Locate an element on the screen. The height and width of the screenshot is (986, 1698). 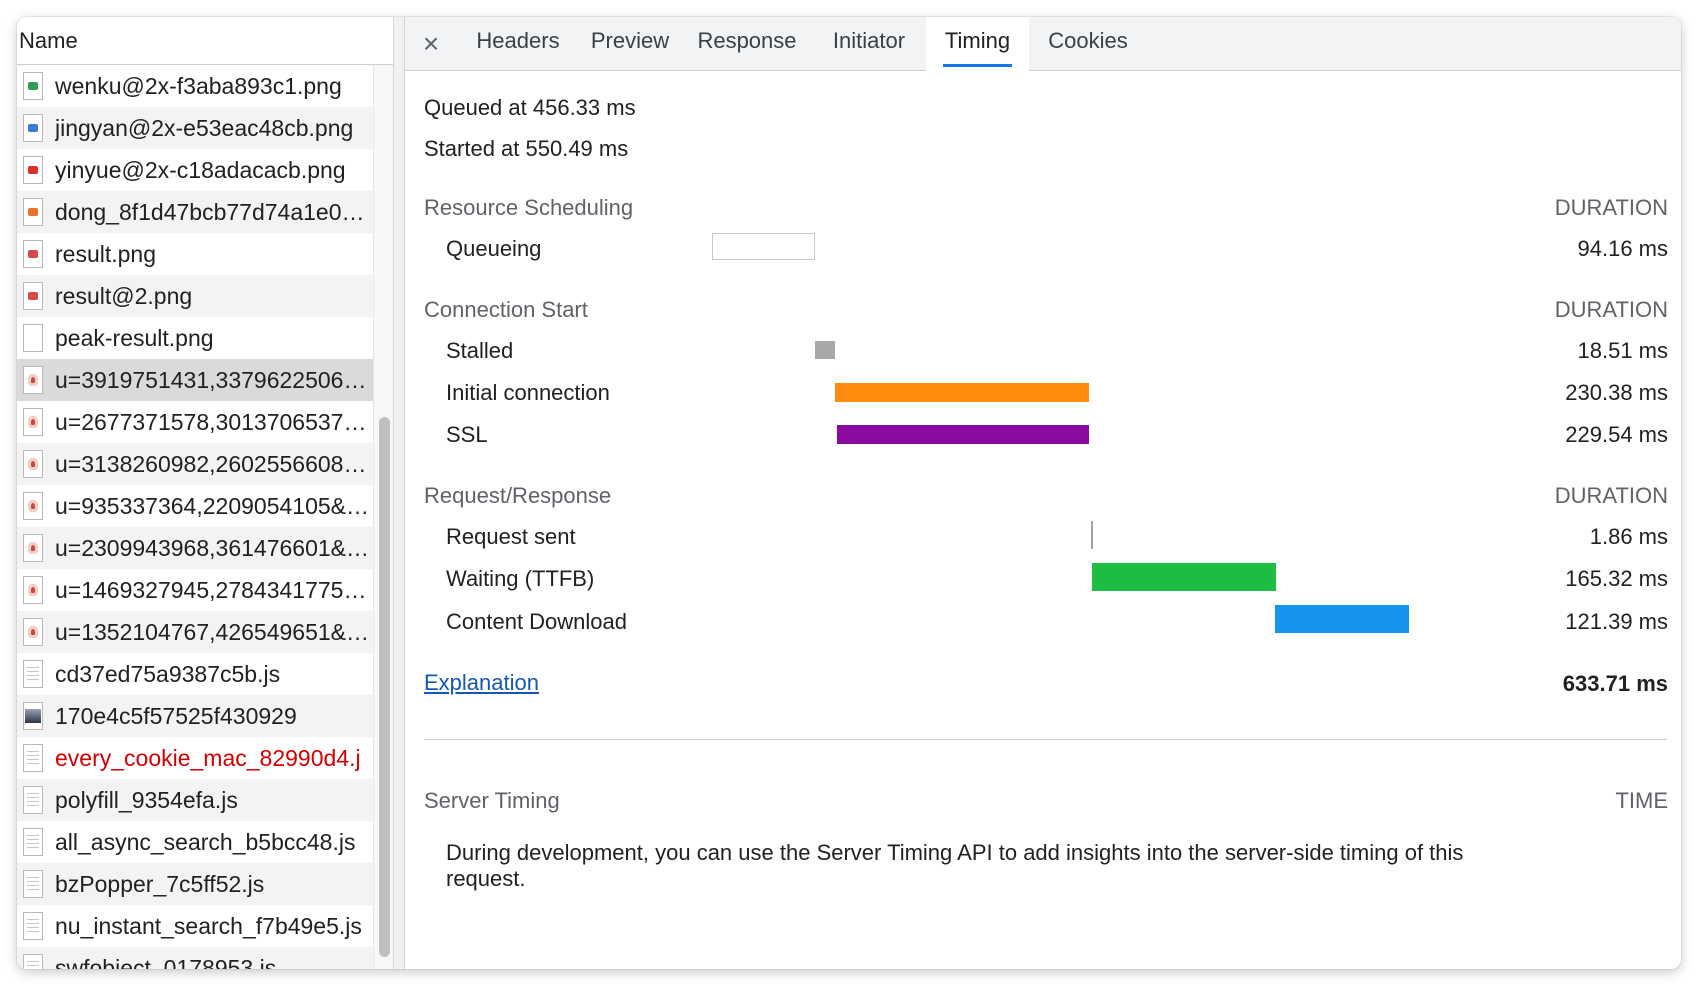
duration-header: DURATION is located at coordinates (1611, 309).